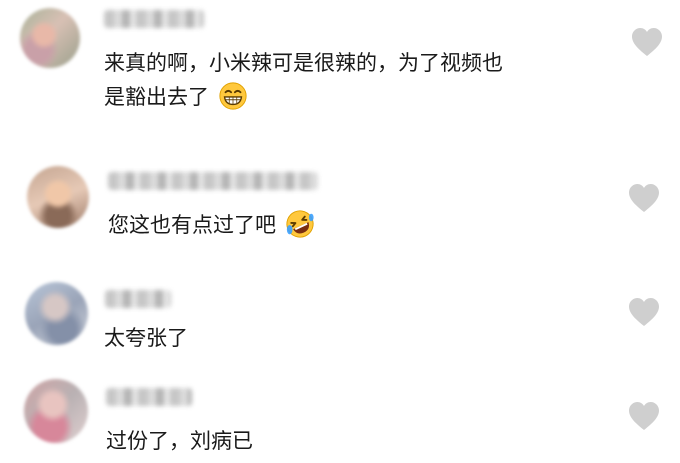 This screenshot has width=680, height=463. I want to click on comment-text: 来真的啊，小米辣可是很辣的，为了视频也 是豁出去了, so click(354, 80).